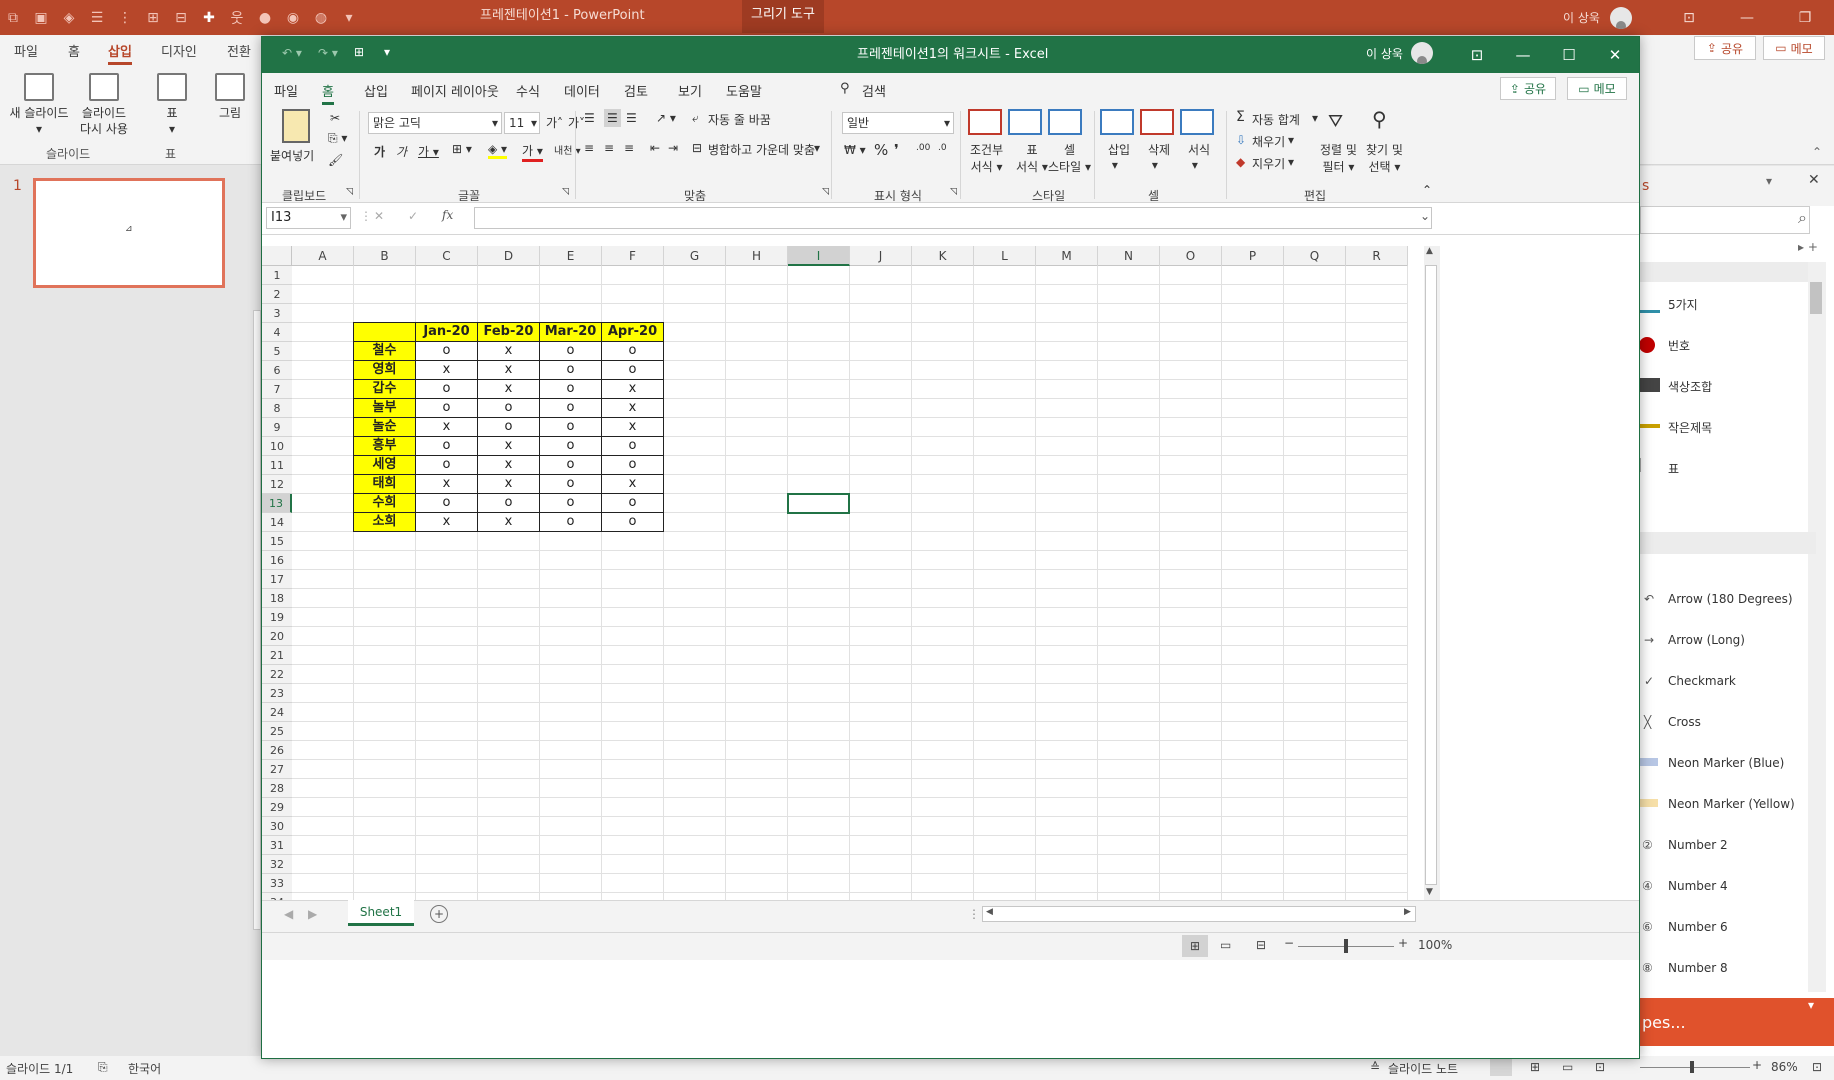  Describe the element at coordinates (818, 503) in the screenshot. I see `active-cell-selection` at that location.